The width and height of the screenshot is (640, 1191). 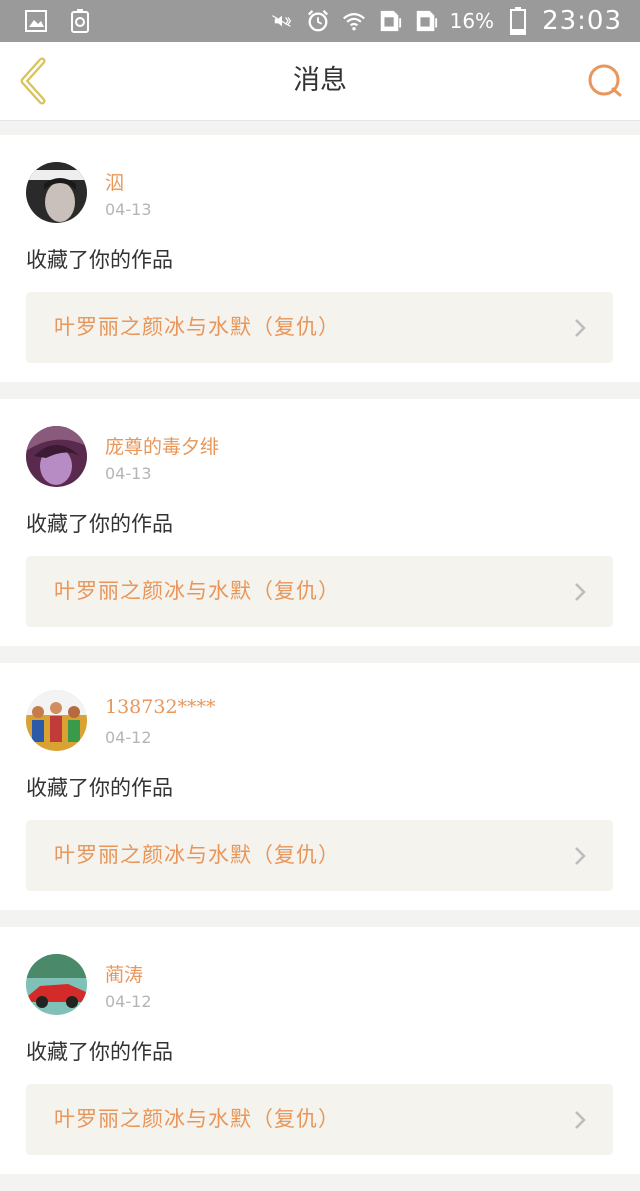 I want to click on recycle-notification-icon, so click(x=80, y=21).